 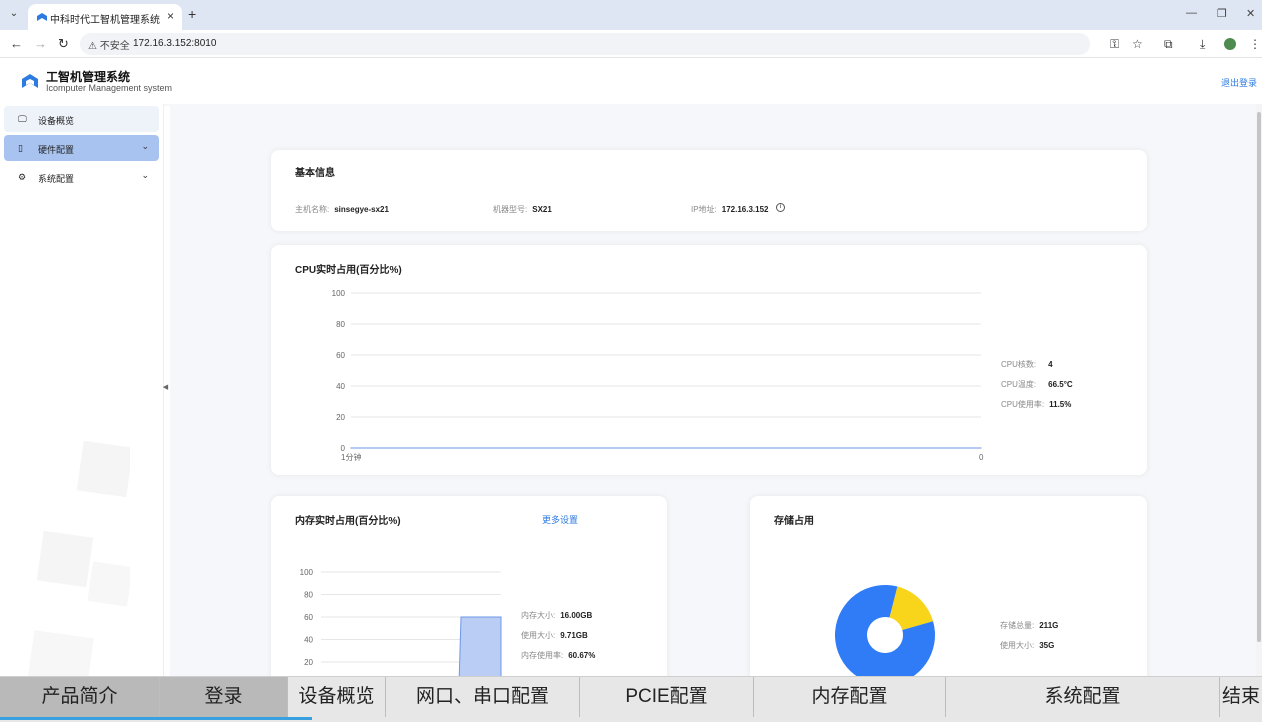 I want to click on sidebar: 🖵 设备概览 ▯ 硬件配置 ⌄ ⚙ 系统配置 ⌄, so click(x=82, y=413).